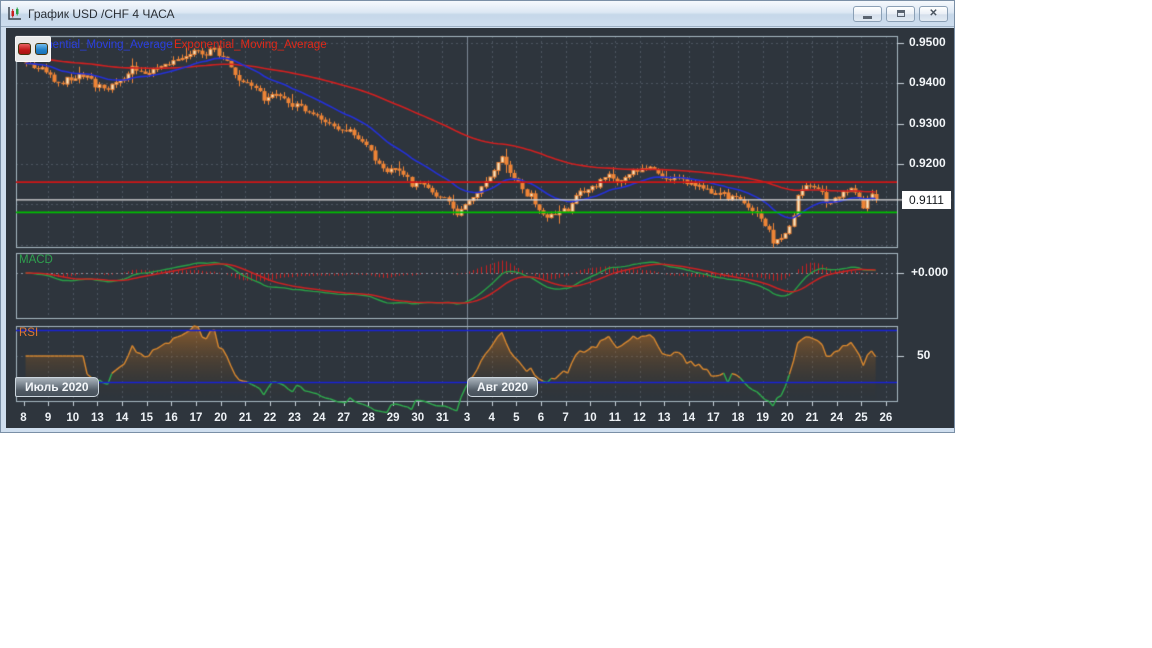  Describe the element at coordinates (861, 418) in the screenshot. I see `time-axis-label: 25` at that location.